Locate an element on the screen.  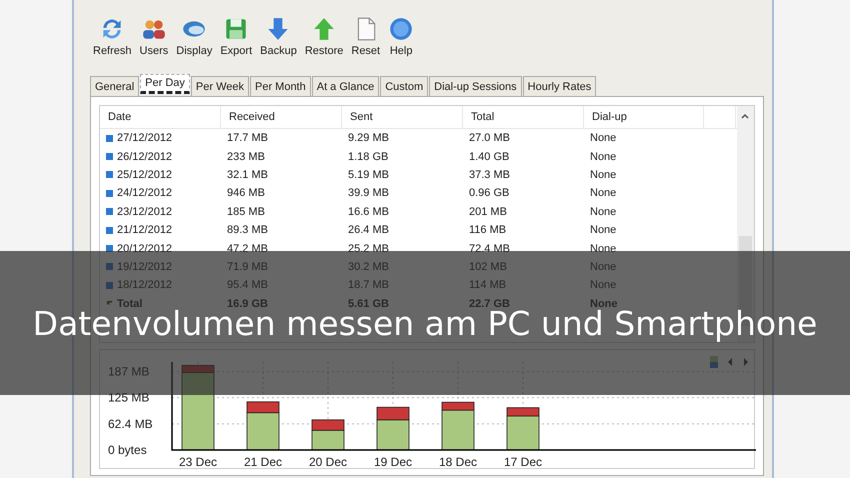
axis-label: 18 Dec is located at coordinates (458, 462).